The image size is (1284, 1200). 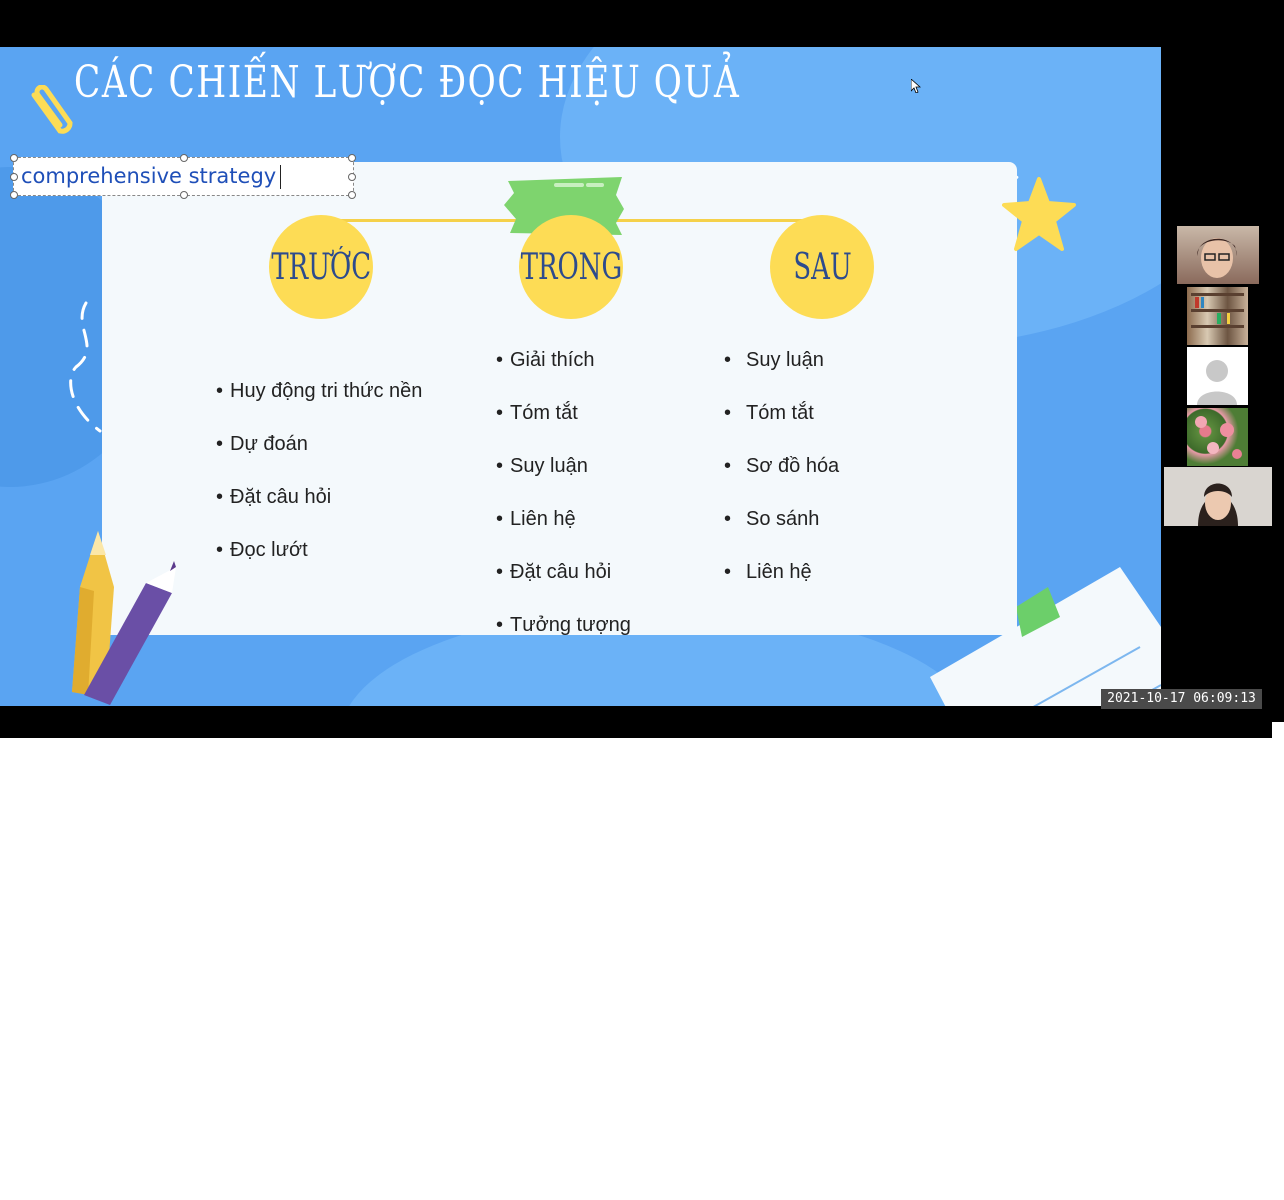 What do you see at coordinates (1039, 214) in the screenshot?
I see `star-icon` at bounding box center [1039, 214].